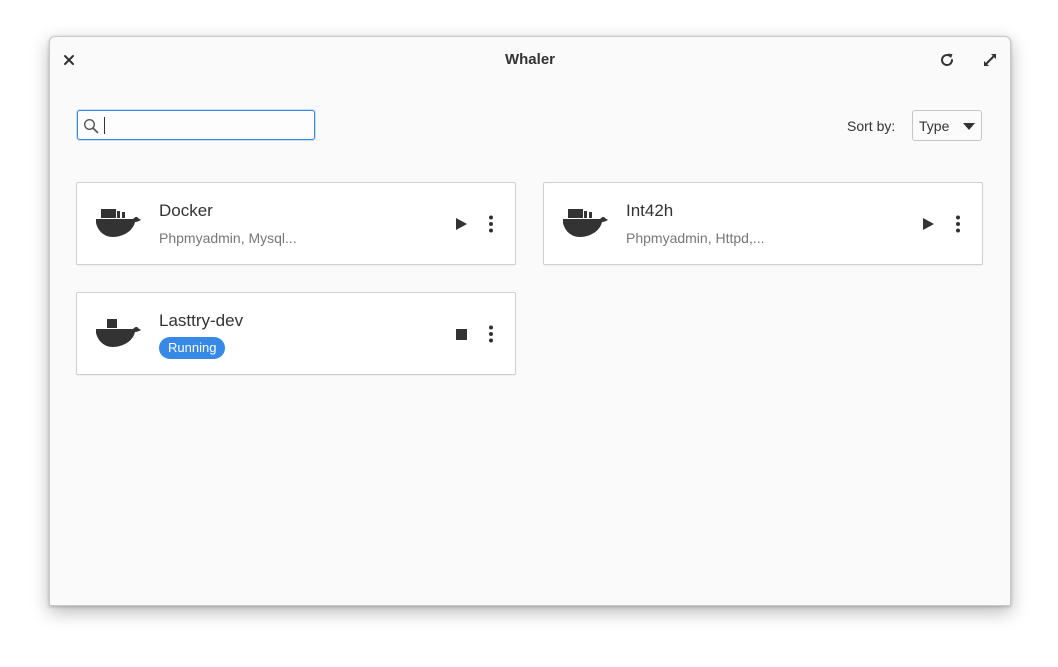  Describe the element at coordinates (104, 125) in the screenshot. I see `text-caret` at that location.